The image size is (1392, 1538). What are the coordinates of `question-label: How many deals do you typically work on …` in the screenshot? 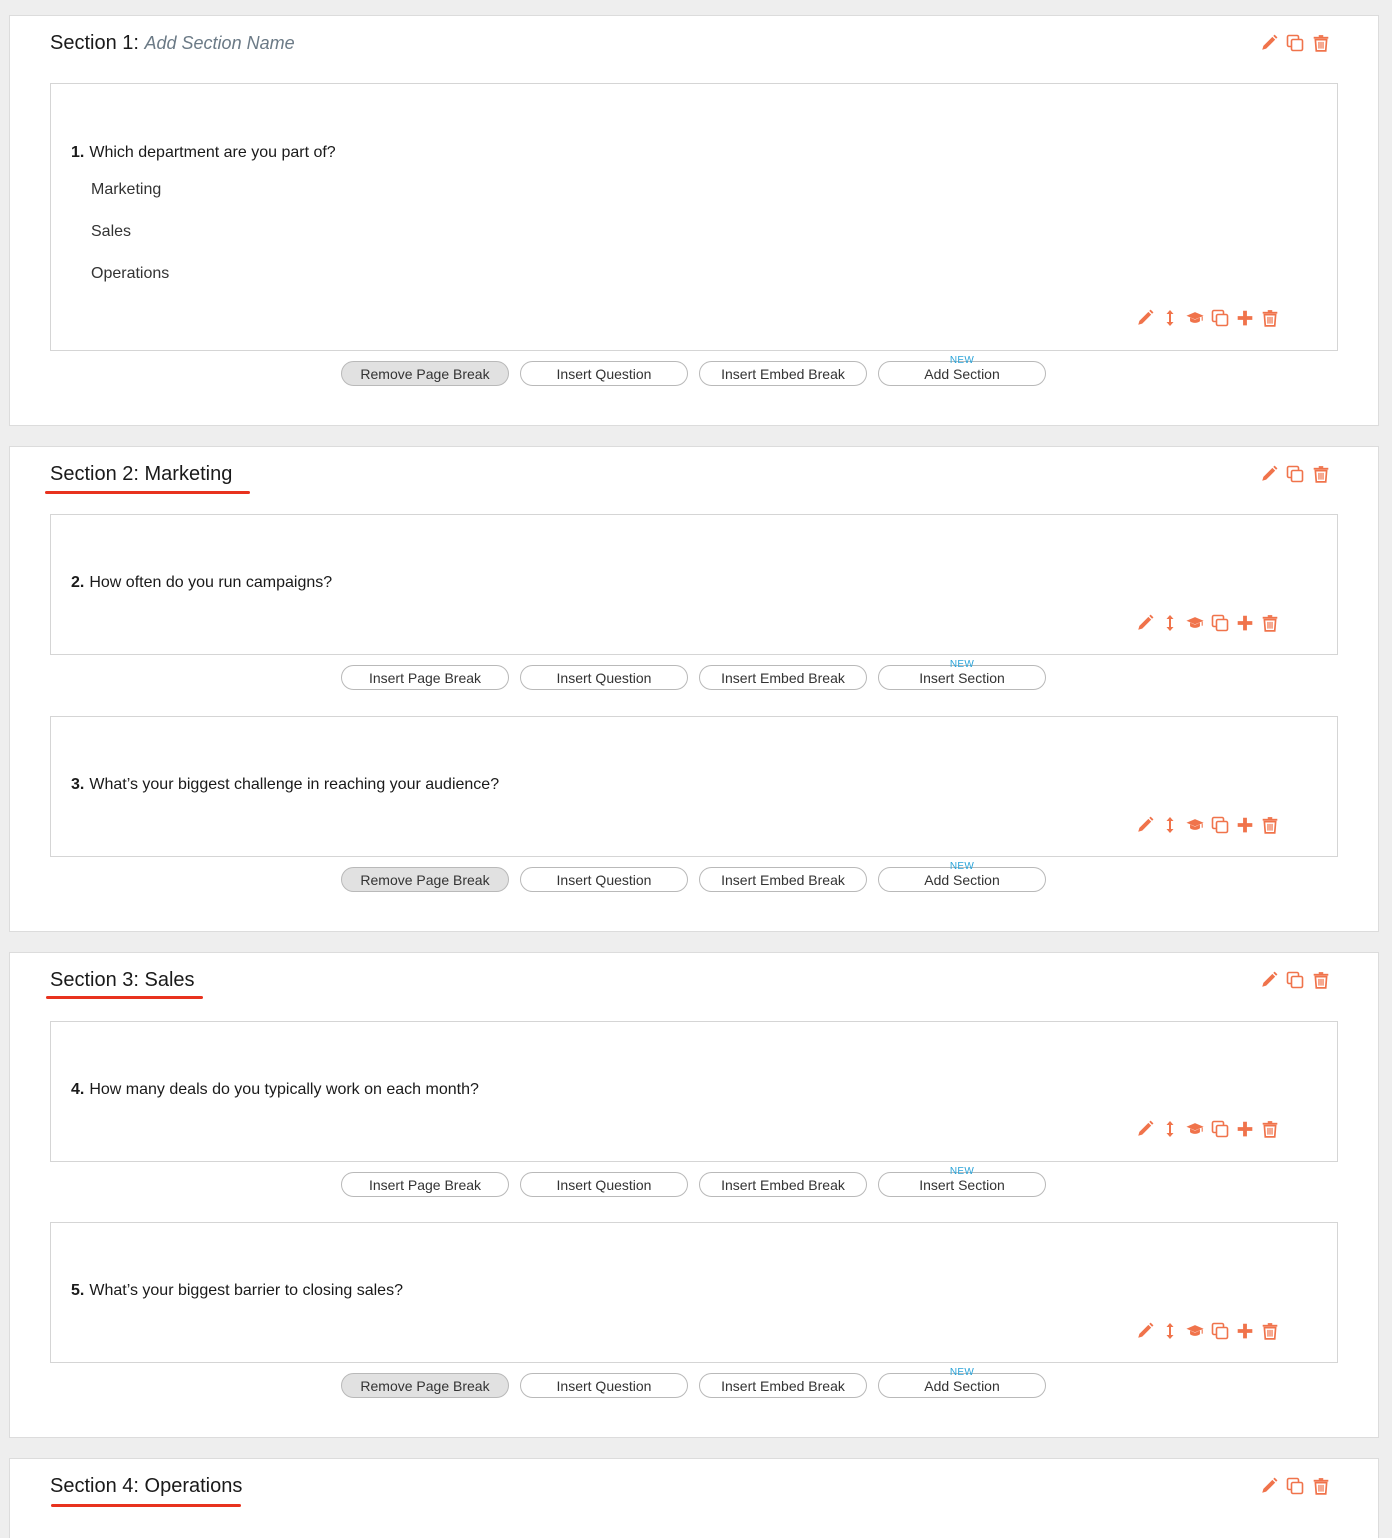 It's located at (284, 1089).